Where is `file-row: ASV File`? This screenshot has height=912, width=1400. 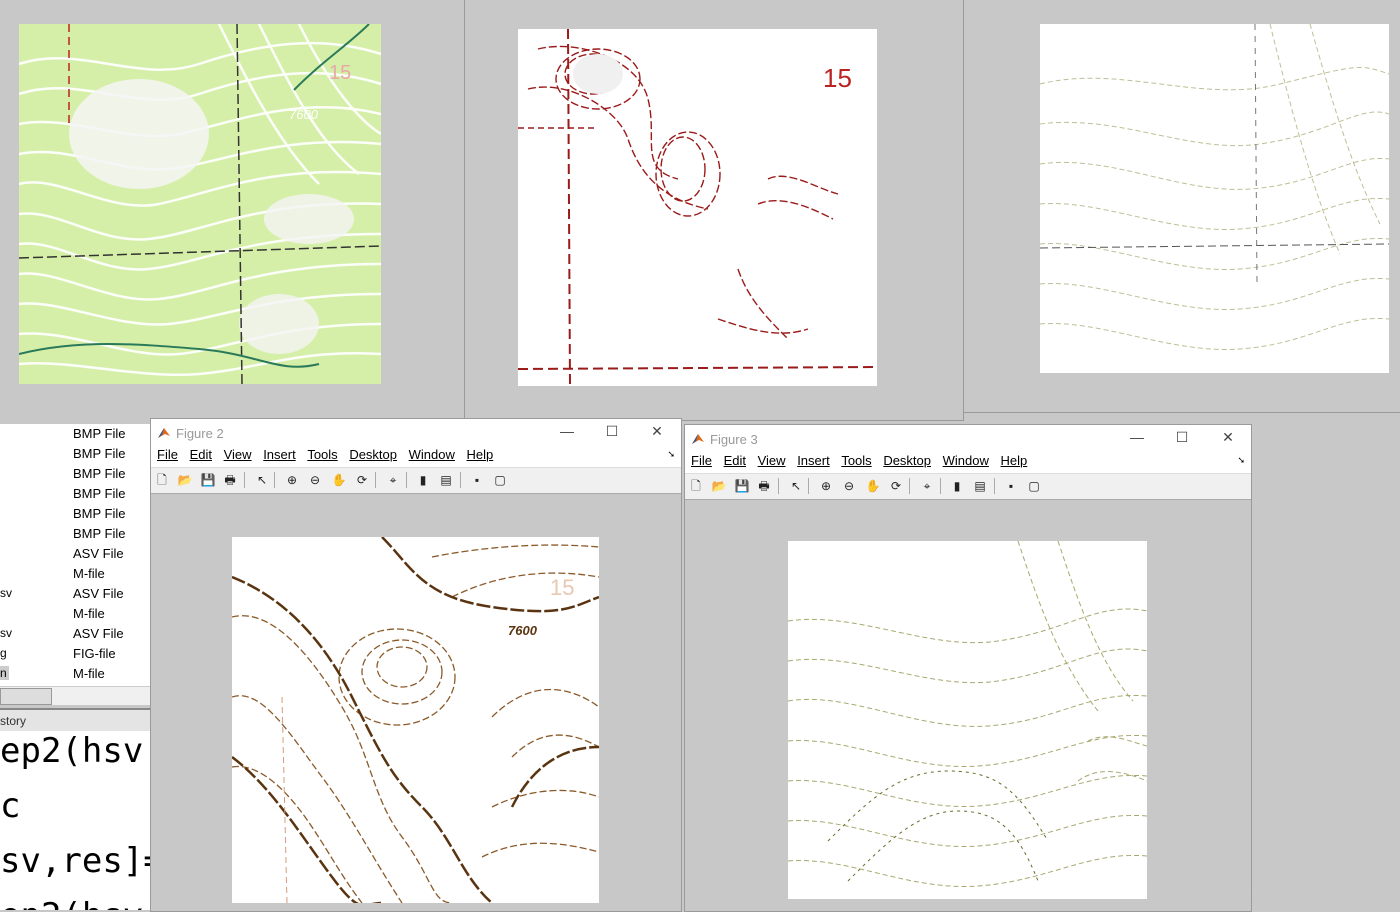 file-row: ASV File is located at coordinates (75, 554).